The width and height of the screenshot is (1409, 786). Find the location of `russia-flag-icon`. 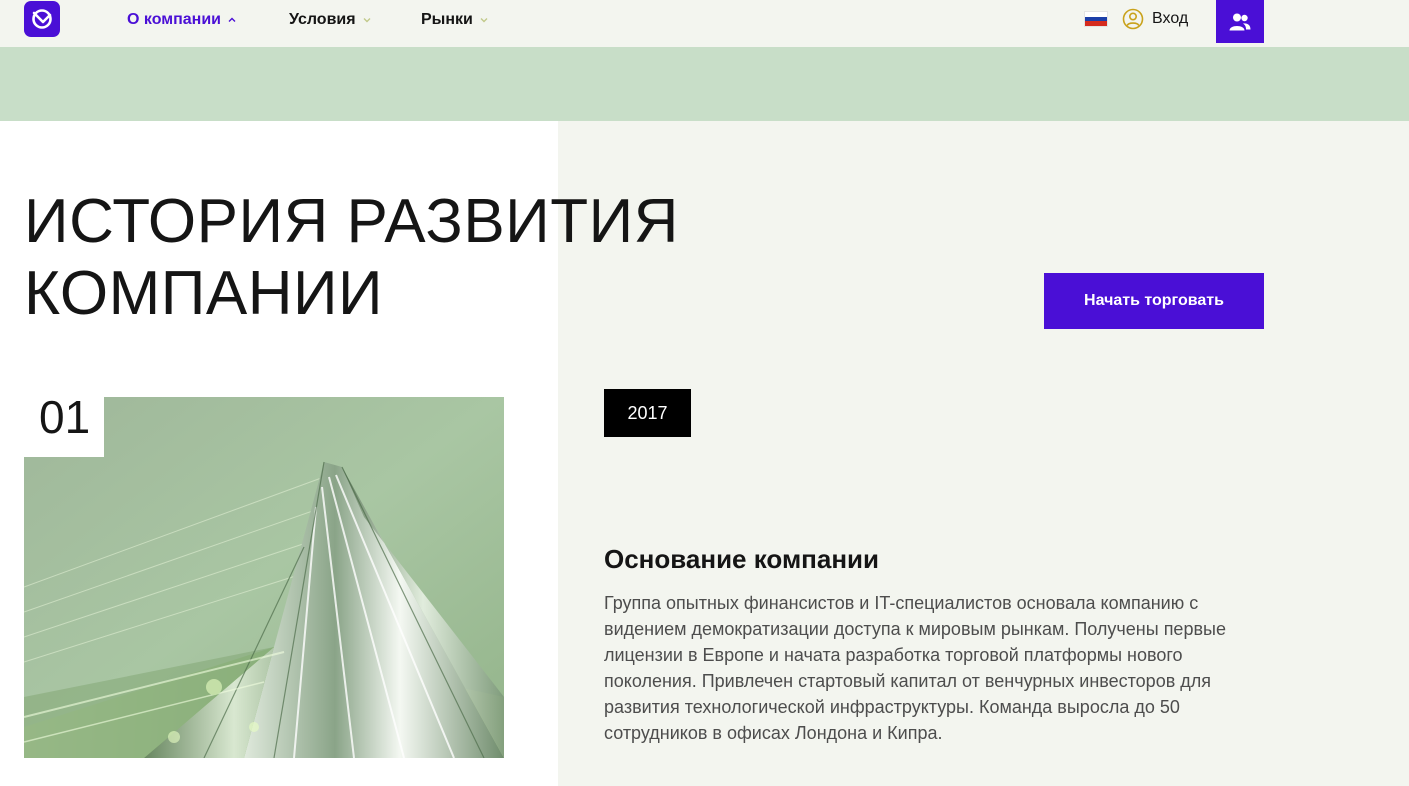

russia-flag-icon is located at coordinates (1096, 19).